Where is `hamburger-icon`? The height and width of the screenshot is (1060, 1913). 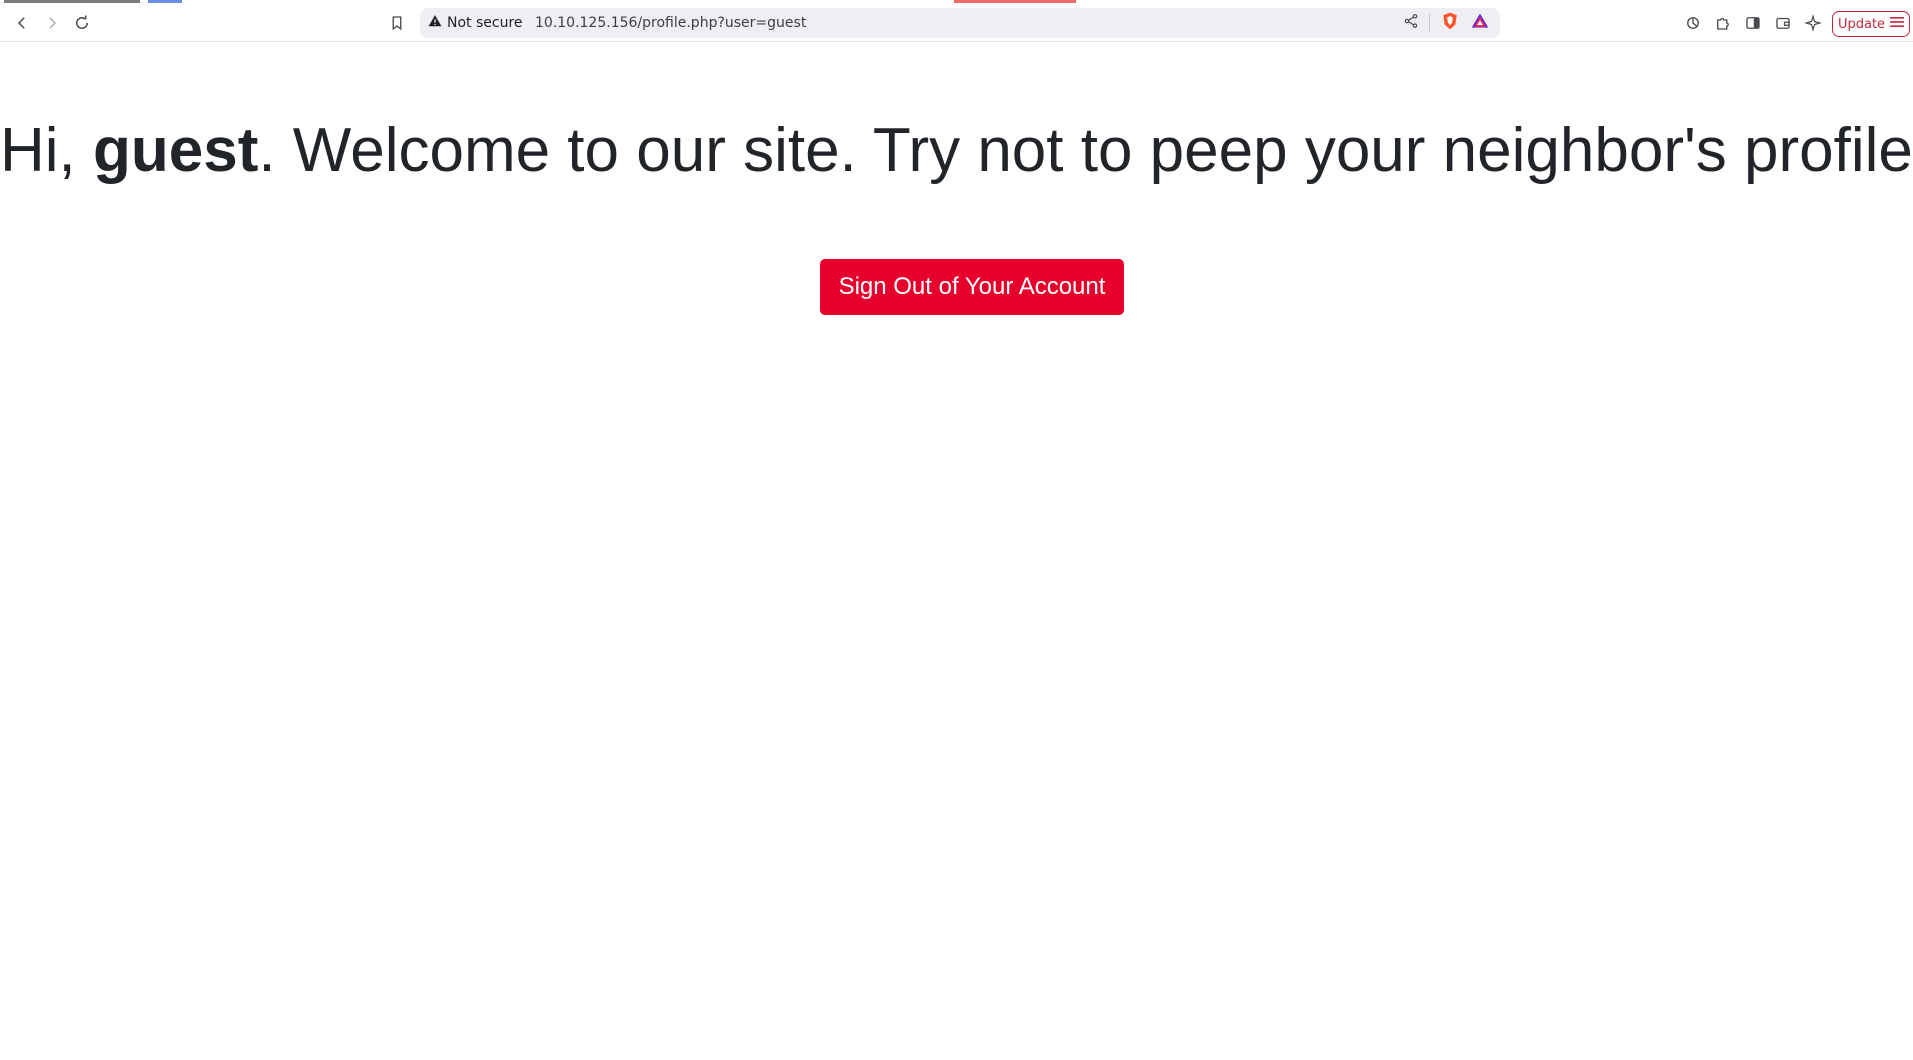 hamburger-icon is located at coordinates (1897, 24).